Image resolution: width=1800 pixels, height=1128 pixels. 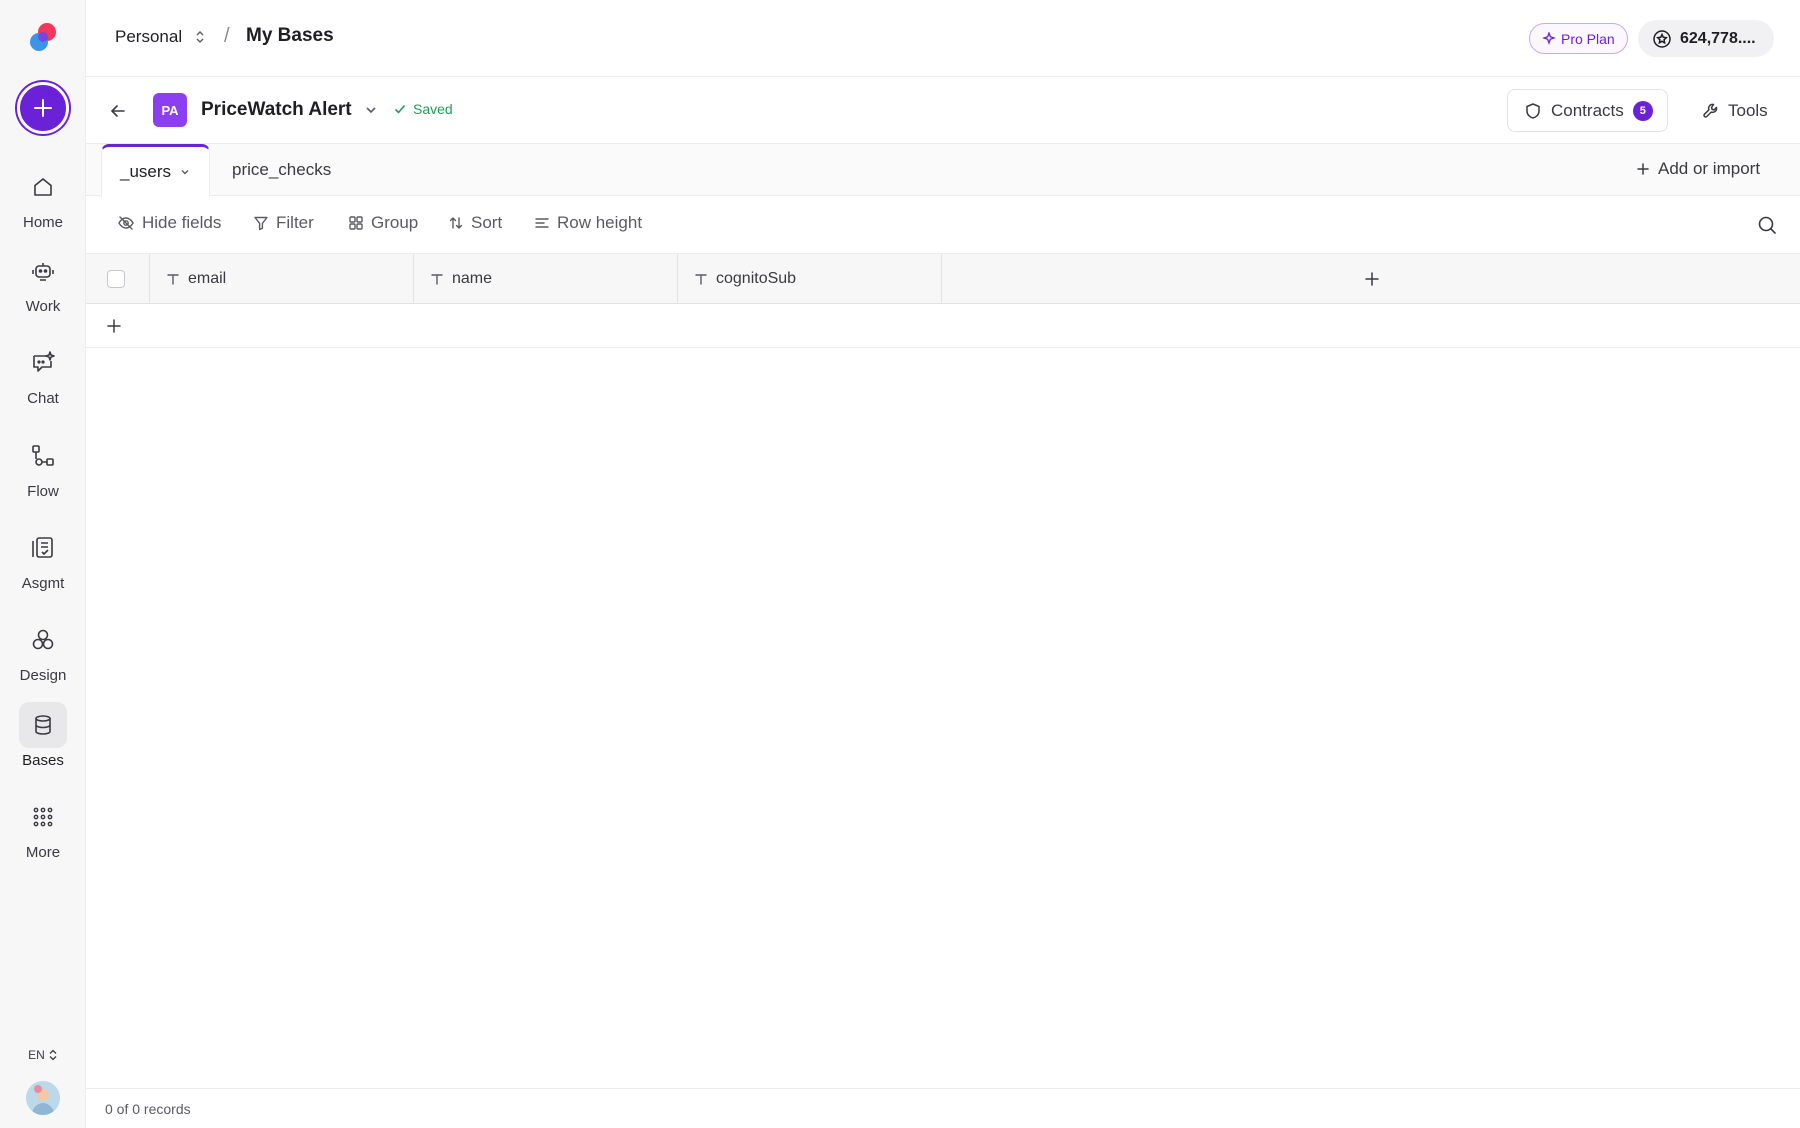 I want to click on wrench-icon, so click(x=1710, y=110).